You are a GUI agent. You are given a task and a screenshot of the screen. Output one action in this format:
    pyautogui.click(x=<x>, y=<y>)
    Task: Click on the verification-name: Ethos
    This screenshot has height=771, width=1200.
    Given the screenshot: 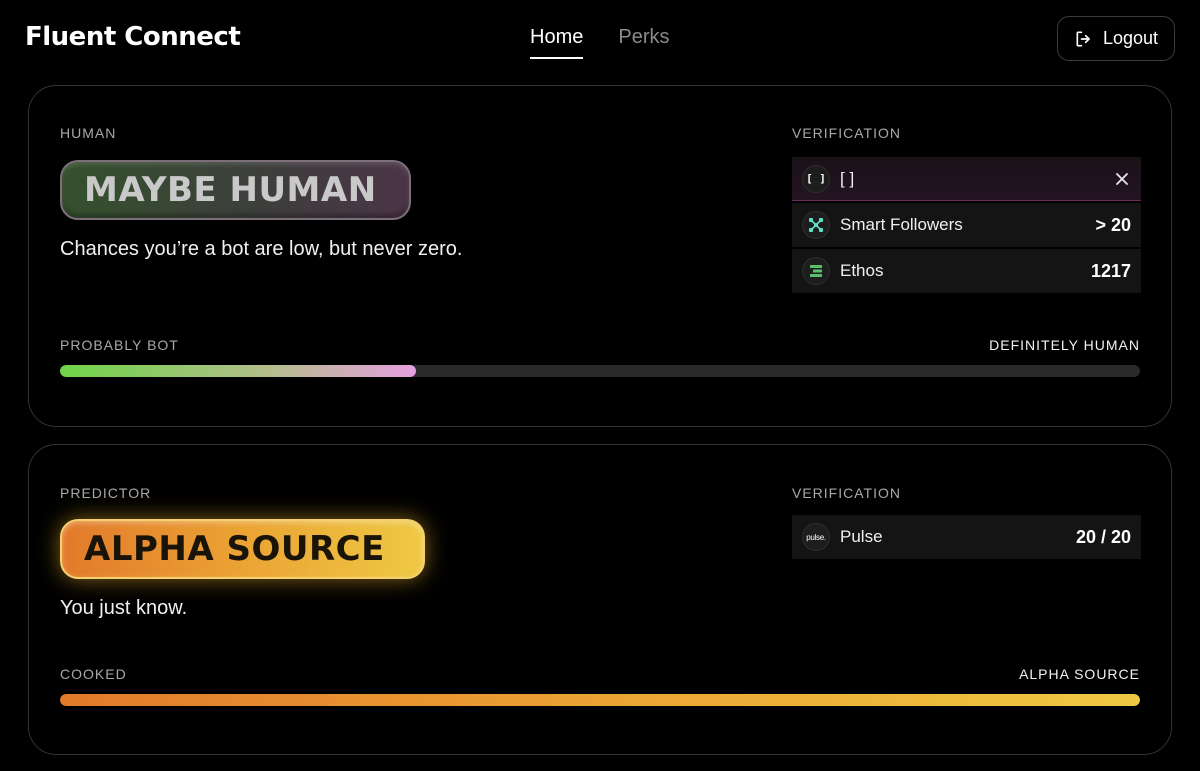 What is the action you would take?
    pyautogui.click(x=862, y=270)
    